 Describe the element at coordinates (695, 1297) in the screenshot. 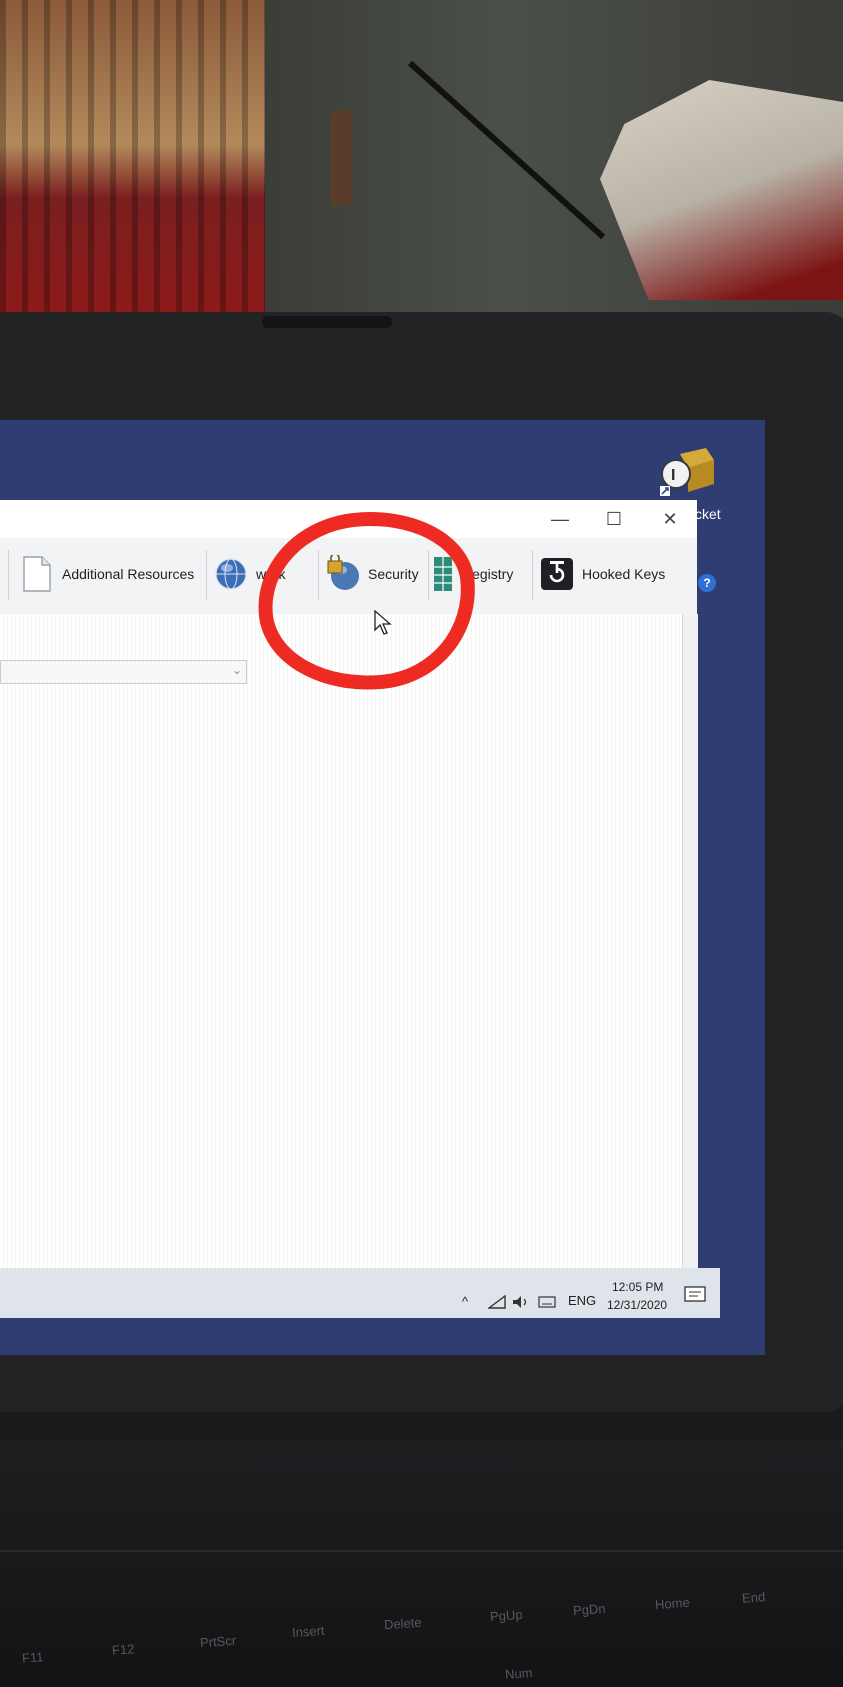

I see `notification-icon` at that location.